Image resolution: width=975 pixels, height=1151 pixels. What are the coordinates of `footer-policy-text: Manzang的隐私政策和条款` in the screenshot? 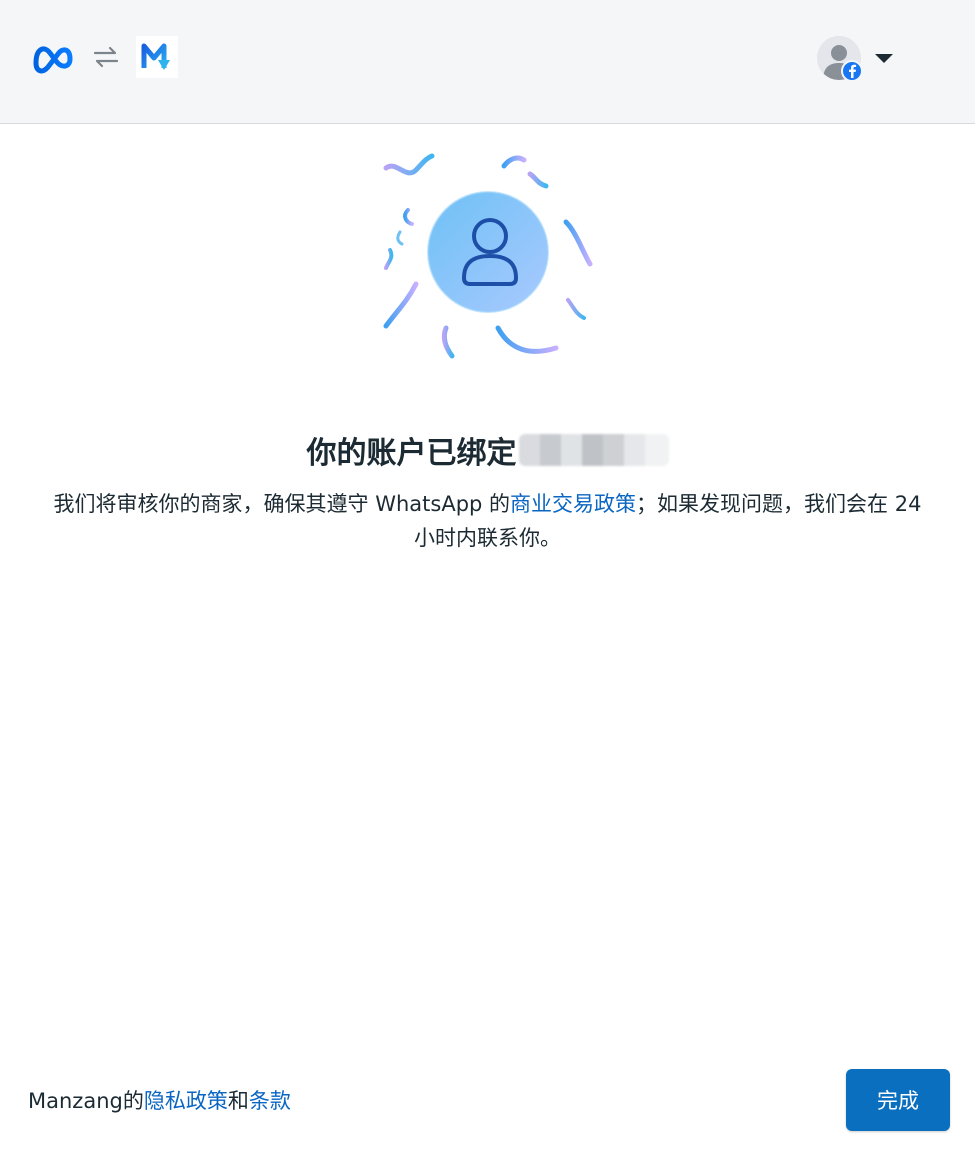 It's located at (159, 1101).